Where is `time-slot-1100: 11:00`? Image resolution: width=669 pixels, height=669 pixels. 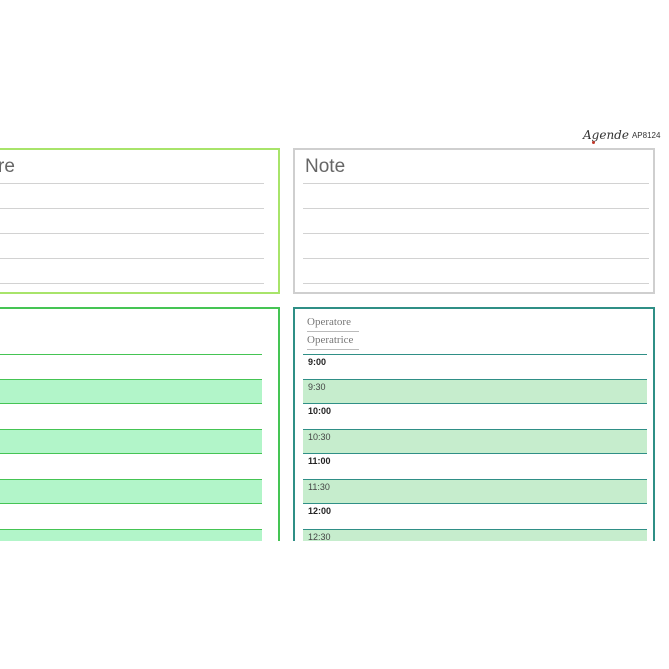
time-slot-1100: 11:00 is located at coordinates (475, 466).